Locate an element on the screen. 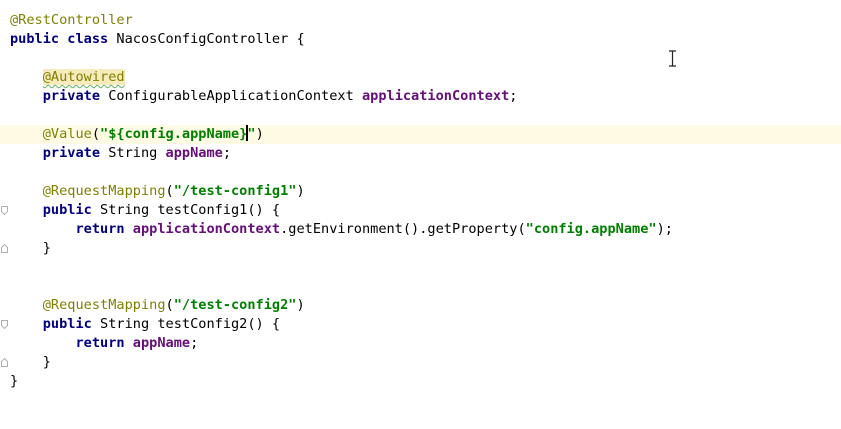 The height and width of the screenshot is (429, 841). string-literal: "/test-config1" is located at coordinates (235, 191).